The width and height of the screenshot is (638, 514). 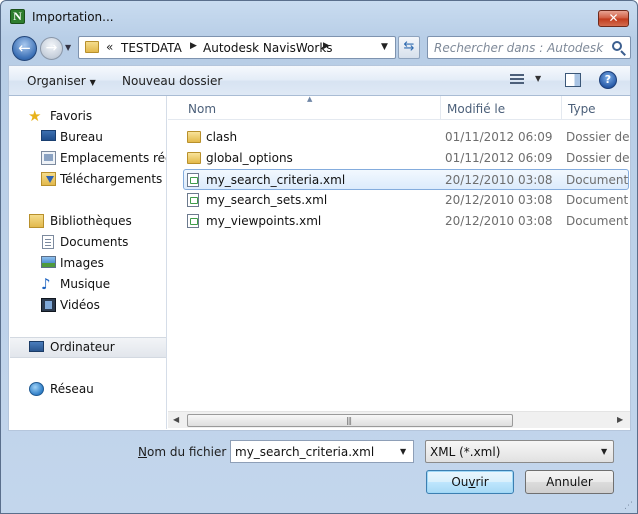 I want to click on file-type-filter: XML (*.xml) ▼, so click(x=519, y=451).